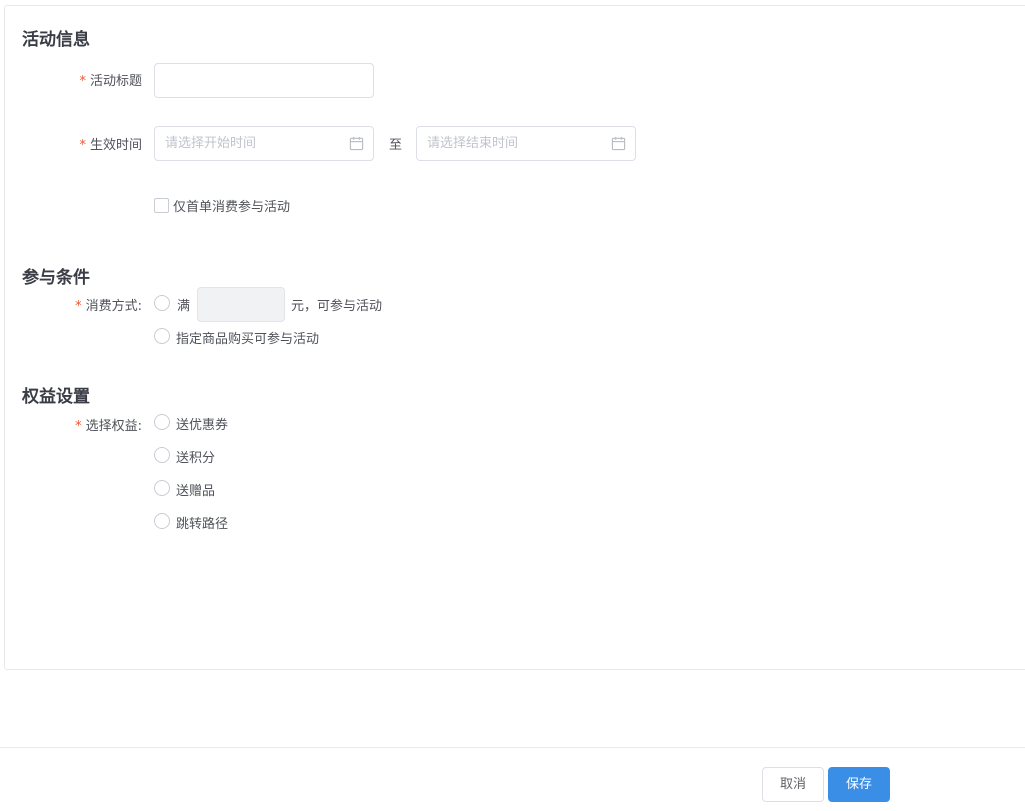  What do you see at coordinates (162, 336) in the screenshot?
I see `radio-specified-goods` at bounding box center [162, 336].